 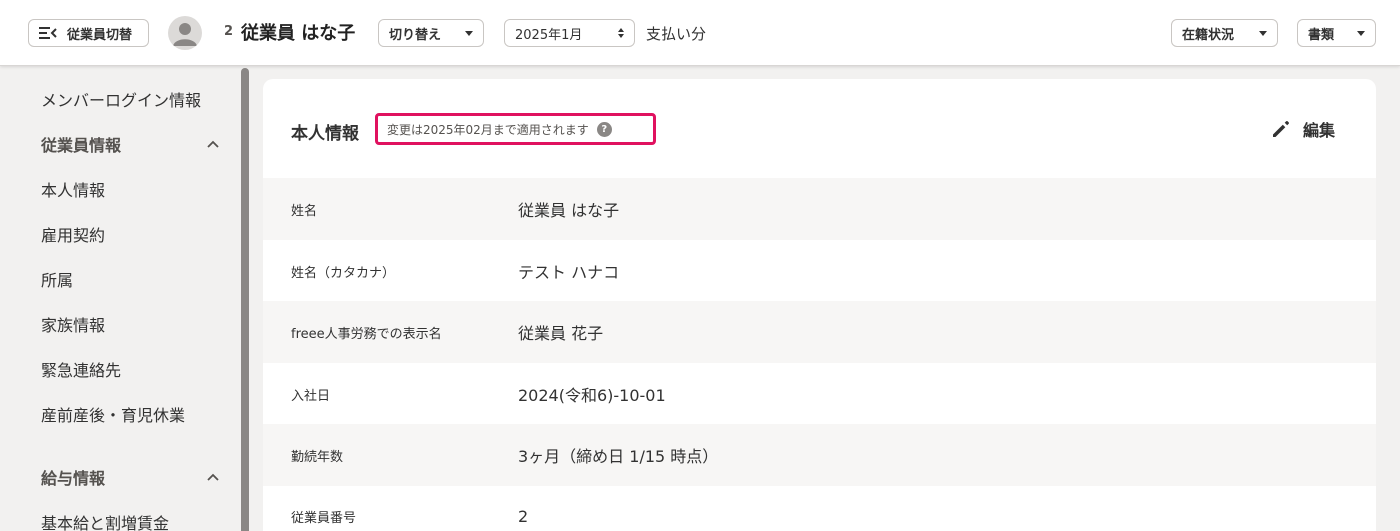 What do you see at coordinates (1319, 130) in the screenshot?
I see `edit-label: 編集` at bounding box center [1319, 130].